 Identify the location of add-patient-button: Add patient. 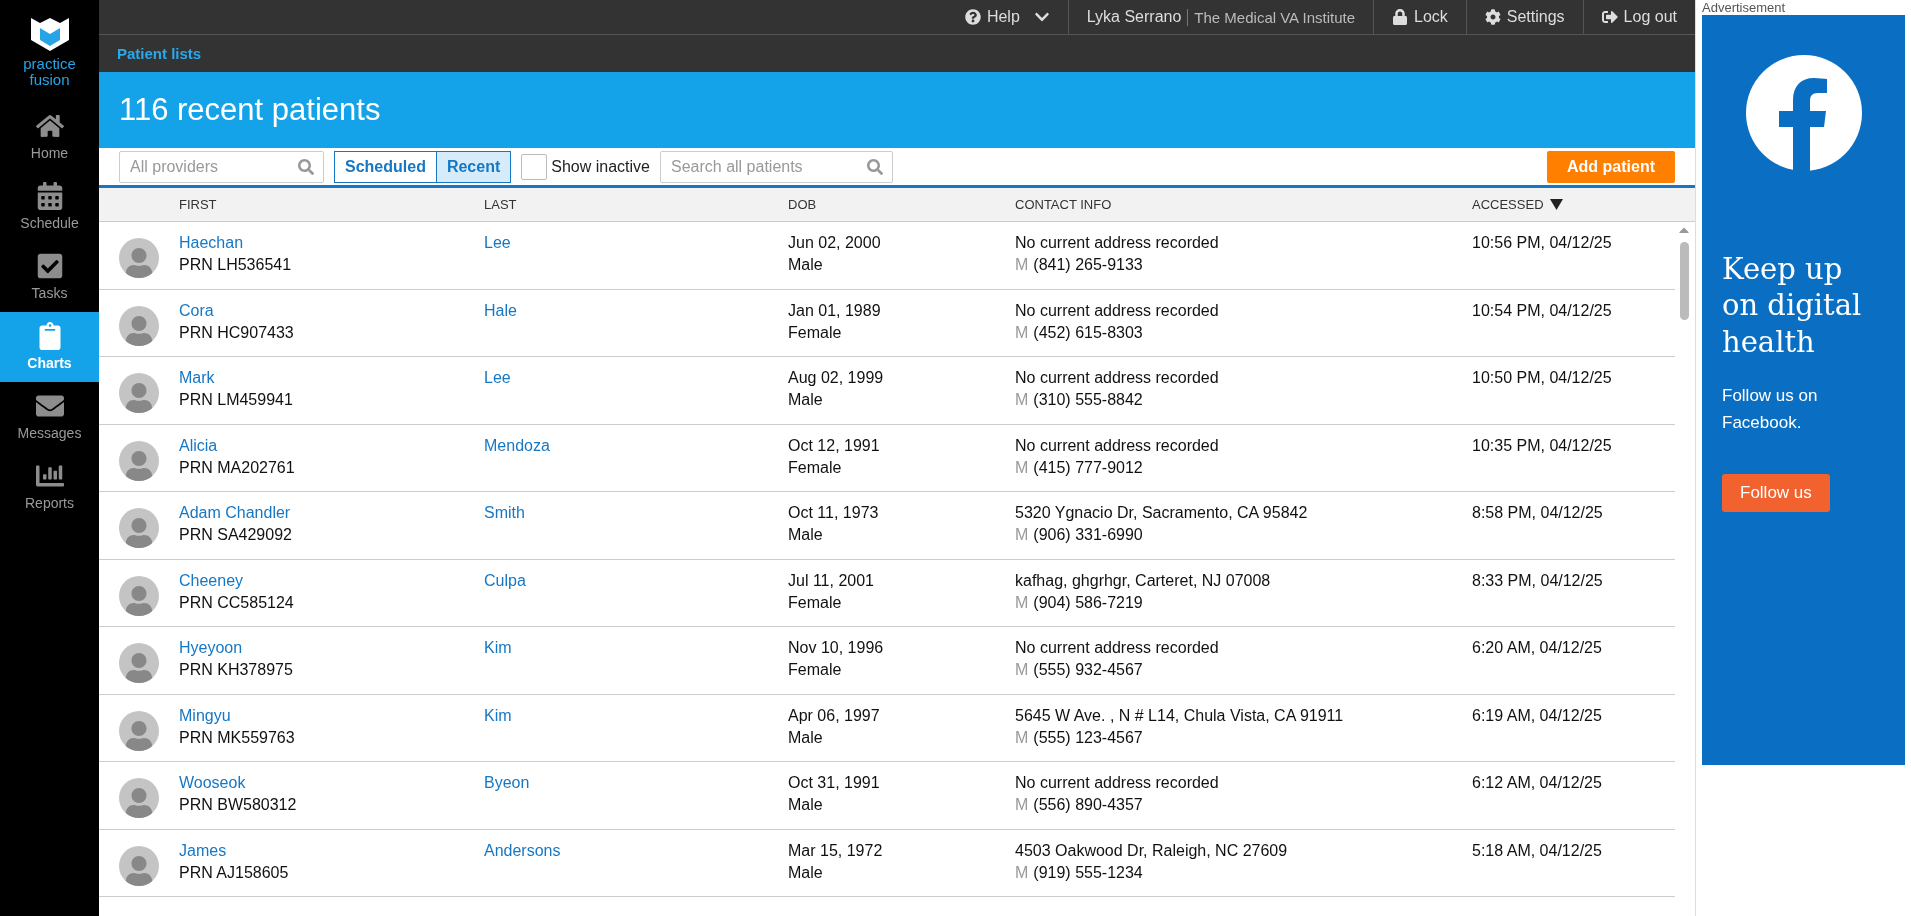
(1611, 166).